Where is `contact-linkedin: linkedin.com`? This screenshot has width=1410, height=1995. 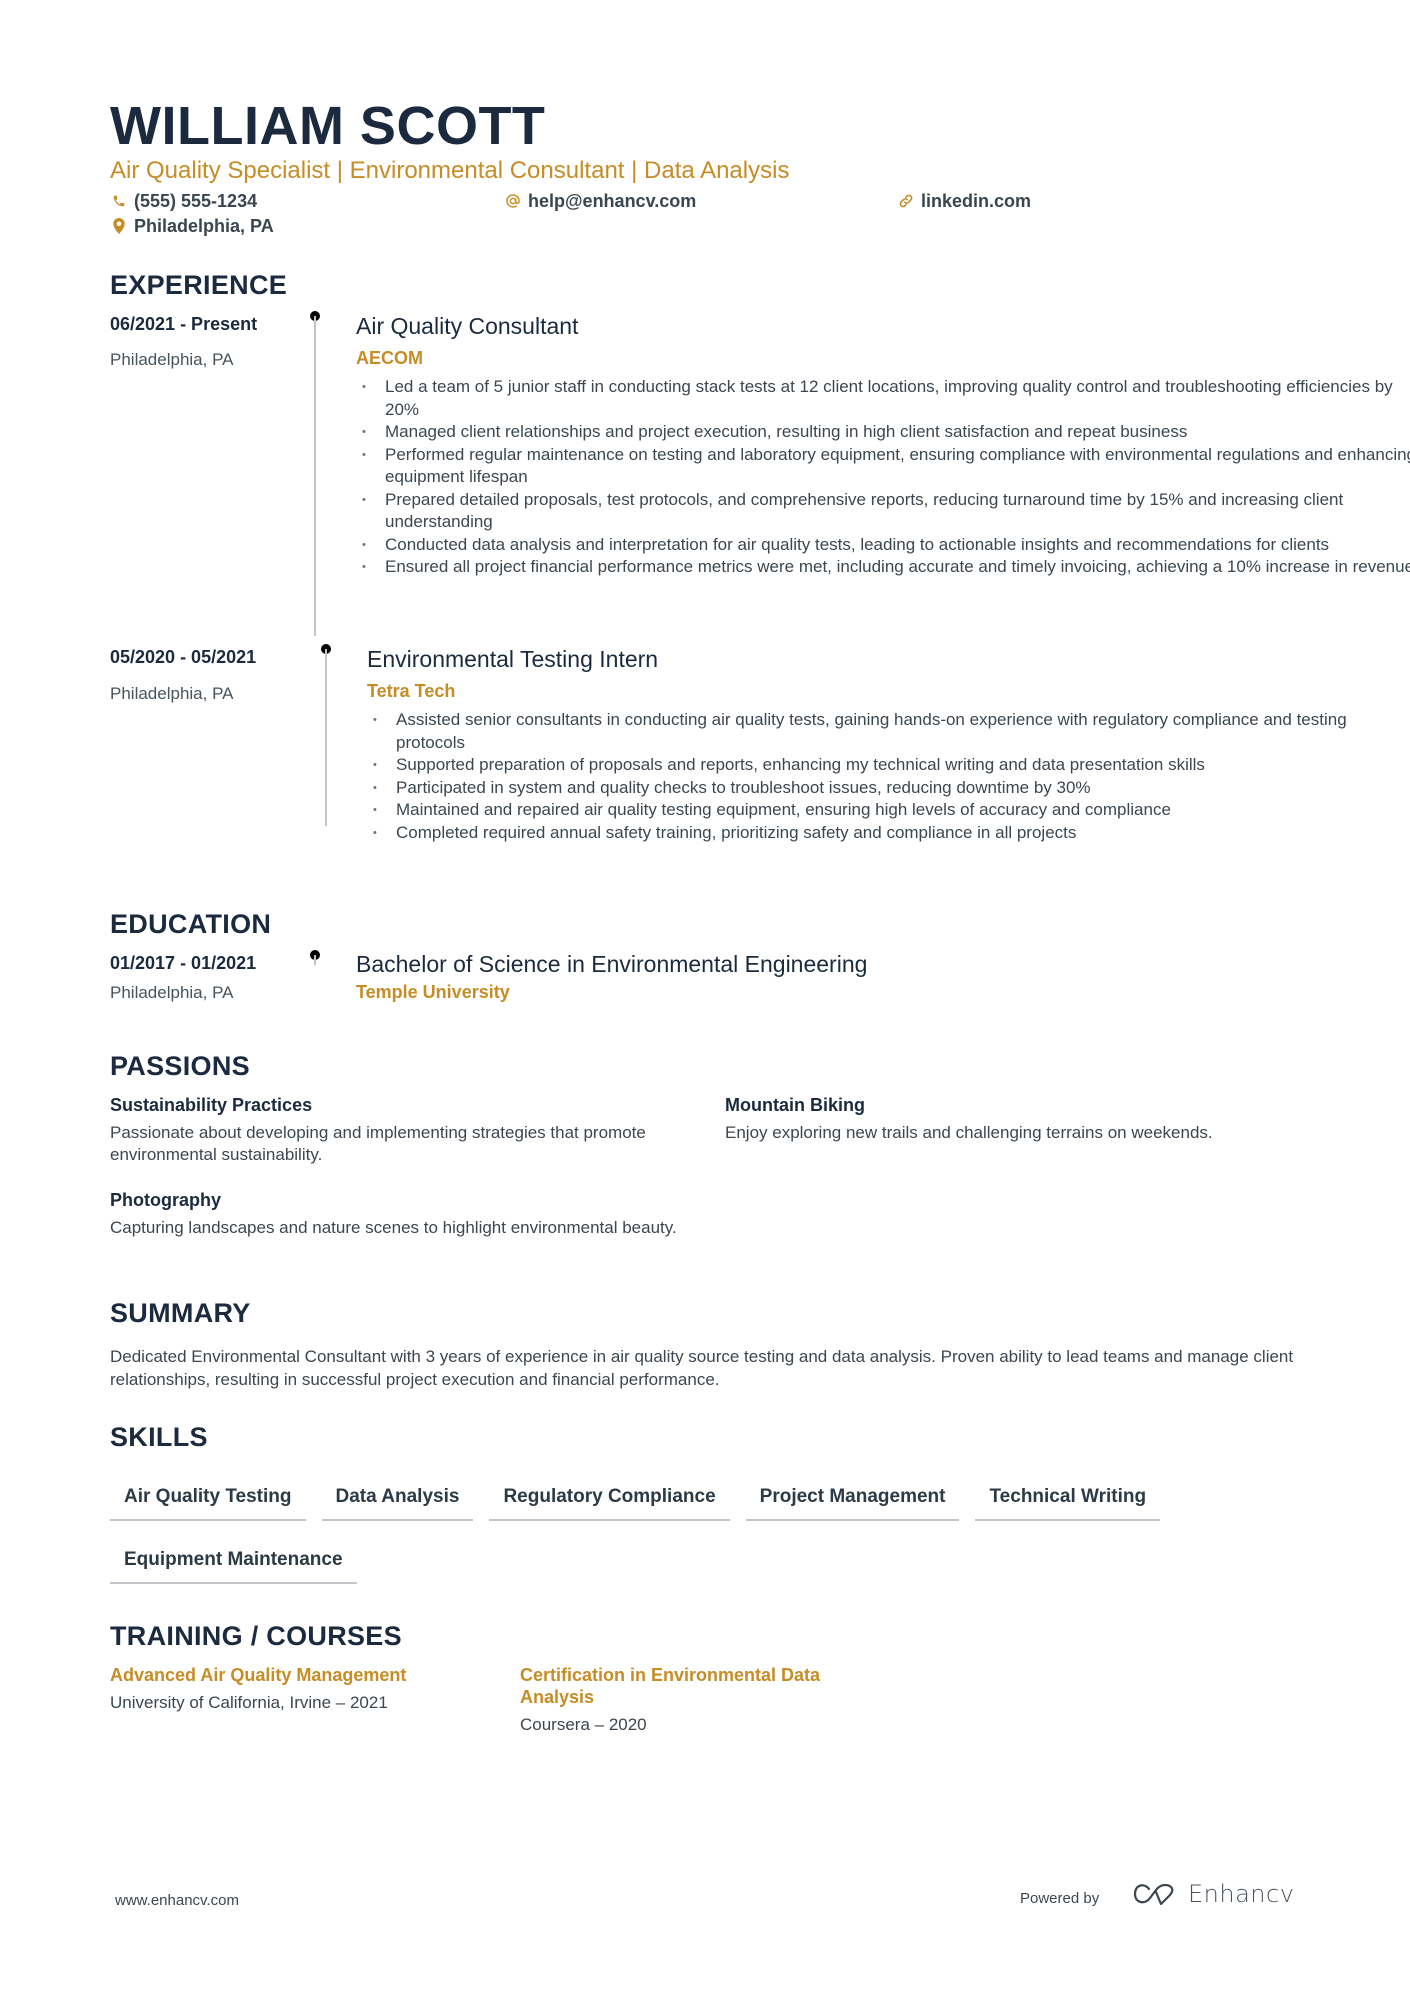 contact-linkedin: linkedin.com is located at coordinates (964, 201).